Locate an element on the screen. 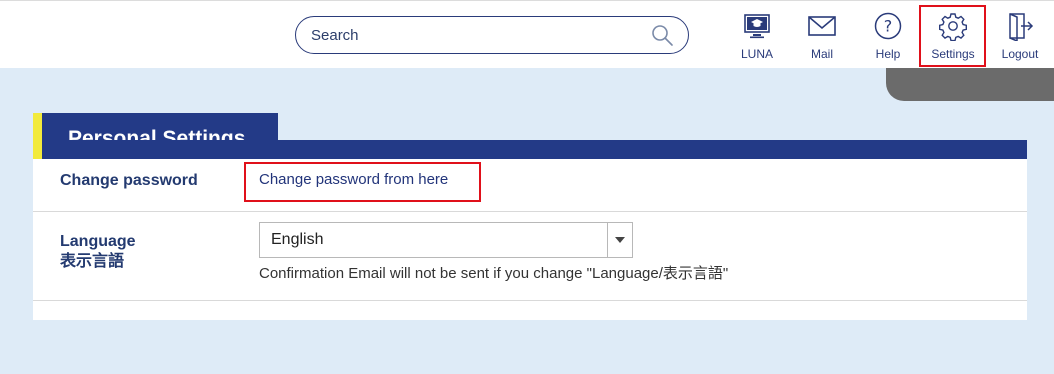  nav-logout: Logout is located at coordinates (1020, 37).